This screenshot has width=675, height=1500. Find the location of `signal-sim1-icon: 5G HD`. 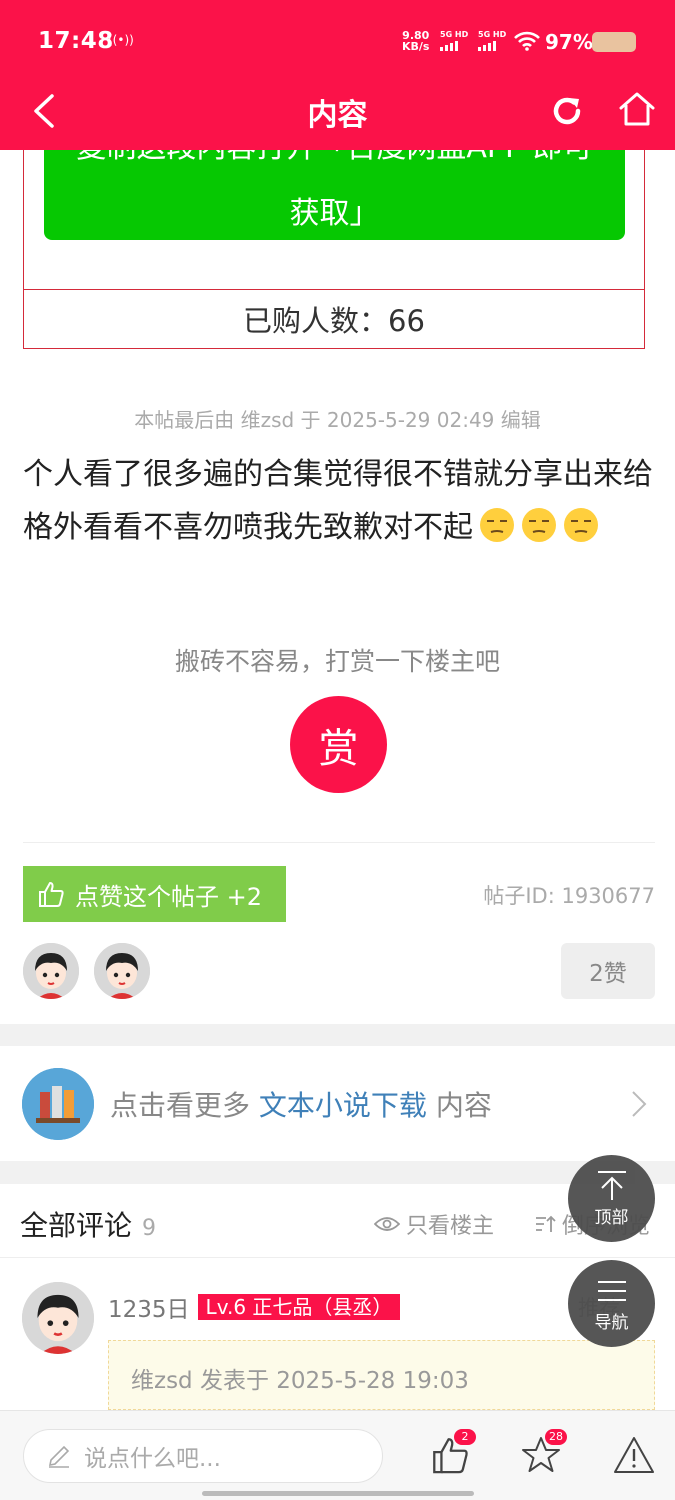

signal-sim1-icon: 5G HD is located at coordinates (454, 40).